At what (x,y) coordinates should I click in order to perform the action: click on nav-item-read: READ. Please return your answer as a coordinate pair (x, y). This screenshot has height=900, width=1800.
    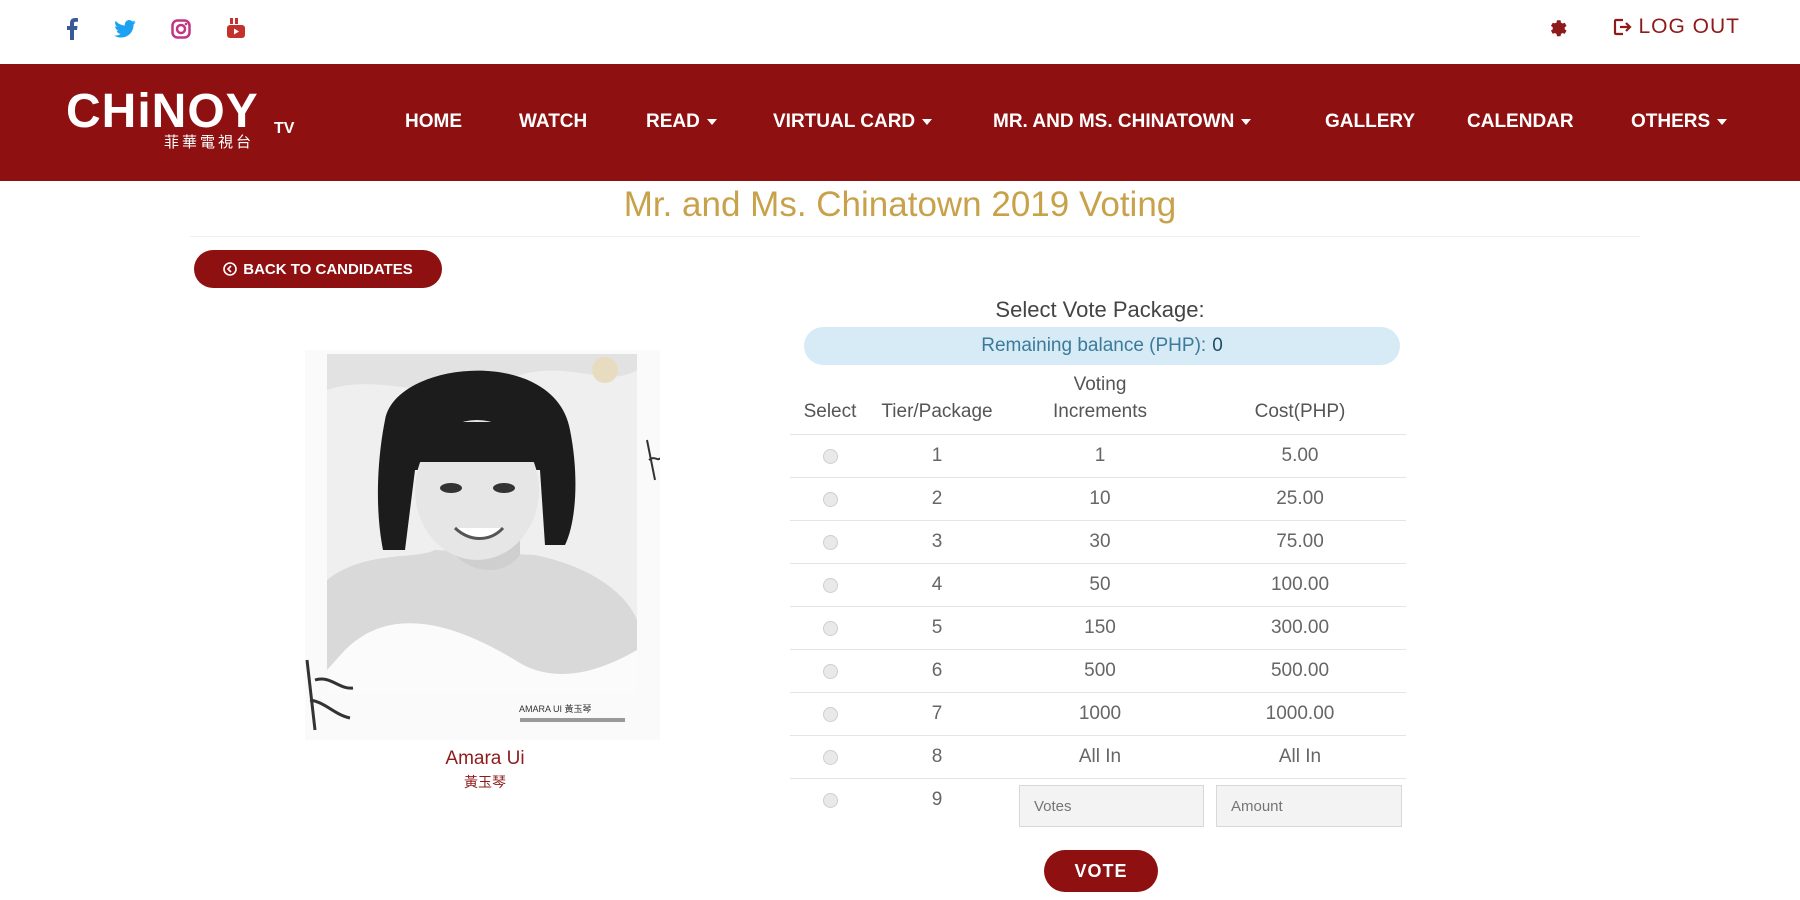
    Looking at the image, I should click on (681, 122).